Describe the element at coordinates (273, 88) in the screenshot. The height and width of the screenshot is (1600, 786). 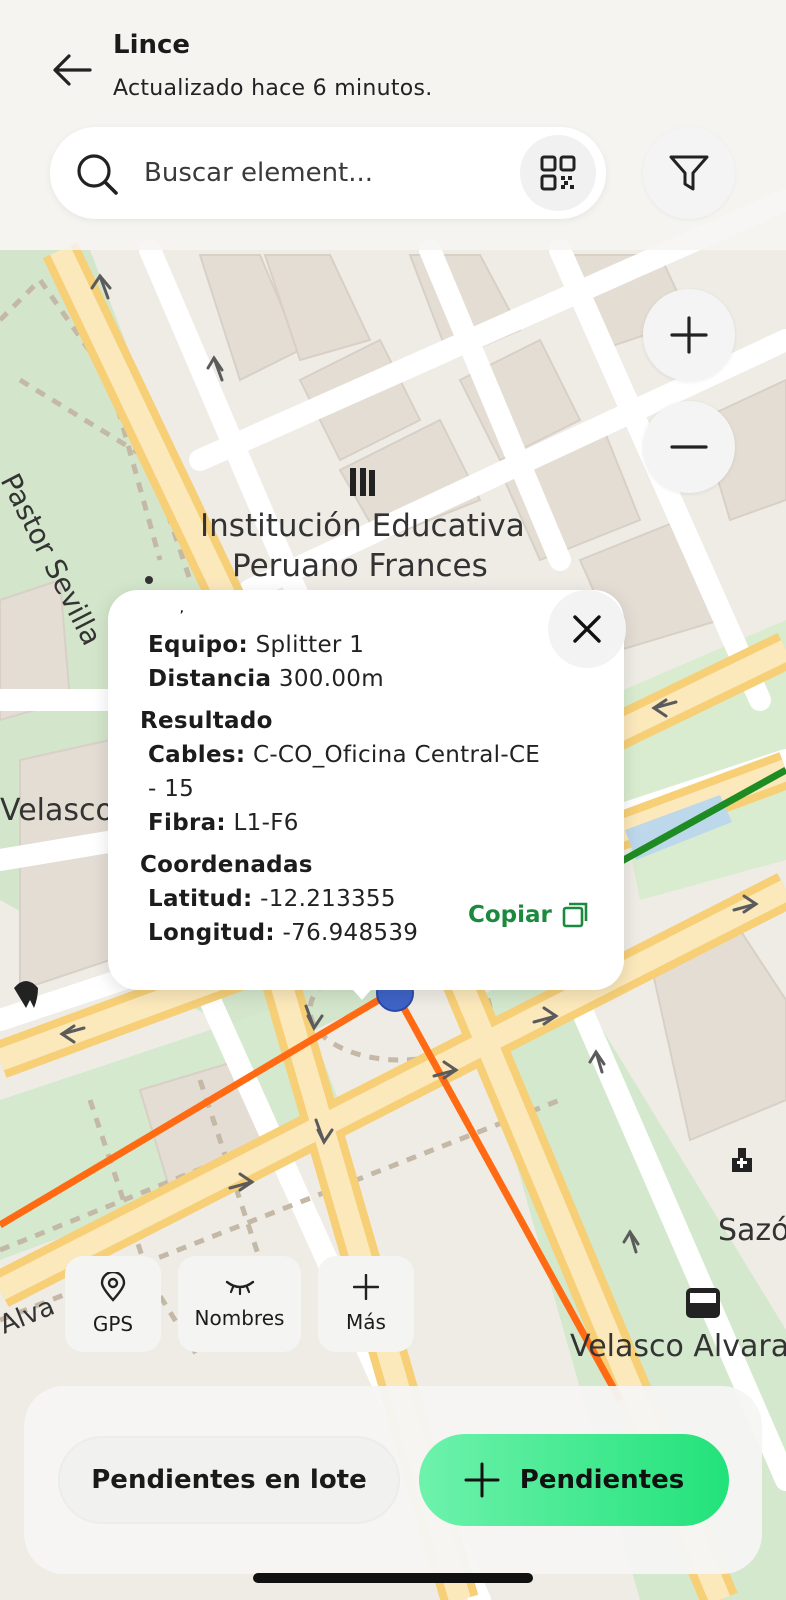
I see `last-updated-text: Actualizado hace 6 minutos.` at that location.